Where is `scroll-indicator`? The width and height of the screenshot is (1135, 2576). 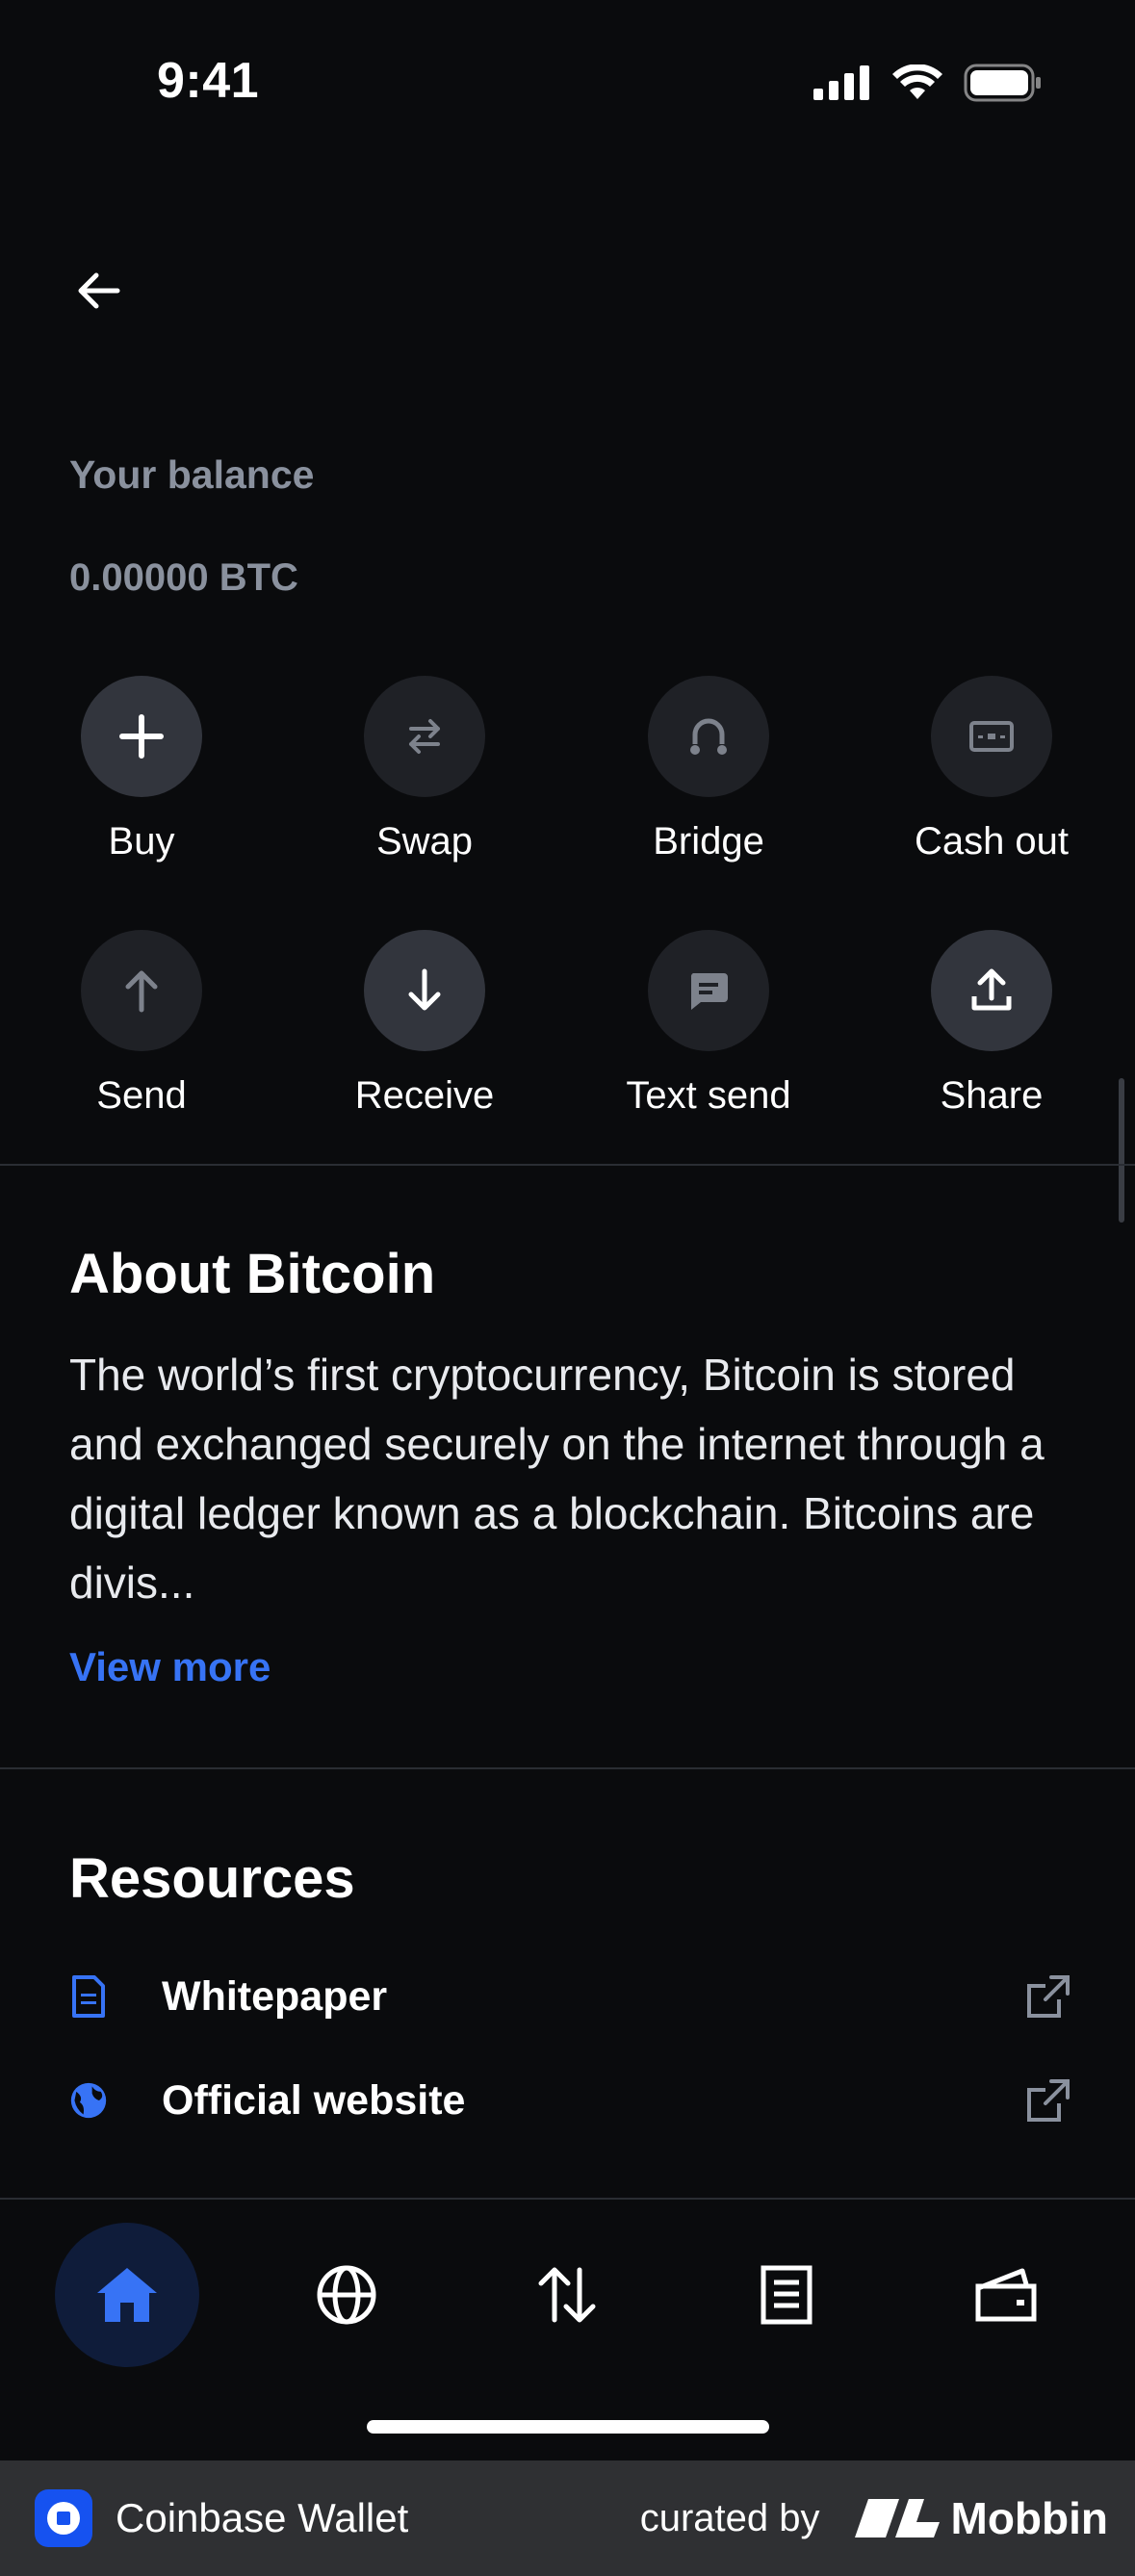 scroll-indicator is located at coordinates (1121, 1150).